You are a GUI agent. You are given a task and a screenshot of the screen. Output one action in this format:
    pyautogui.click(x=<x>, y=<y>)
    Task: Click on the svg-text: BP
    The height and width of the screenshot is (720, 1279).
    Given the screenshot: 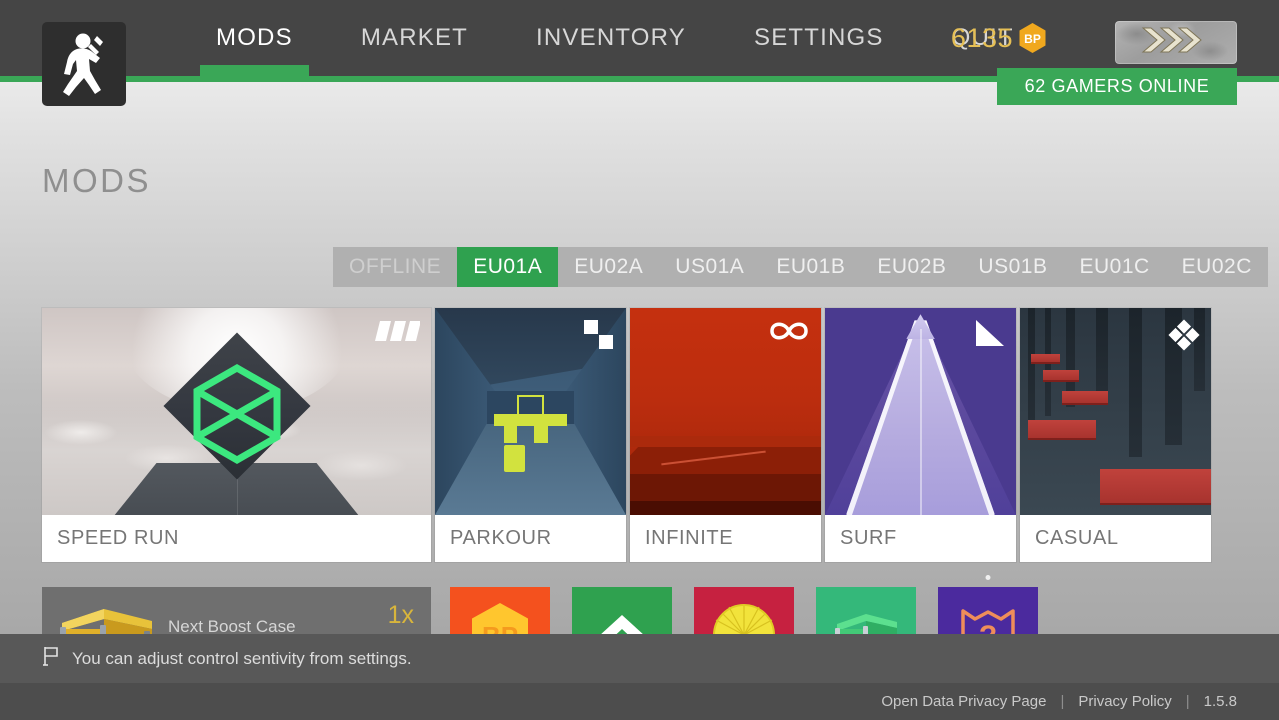 What is the action you would take?
    pyautogui.click(x=1032, y=39)
    